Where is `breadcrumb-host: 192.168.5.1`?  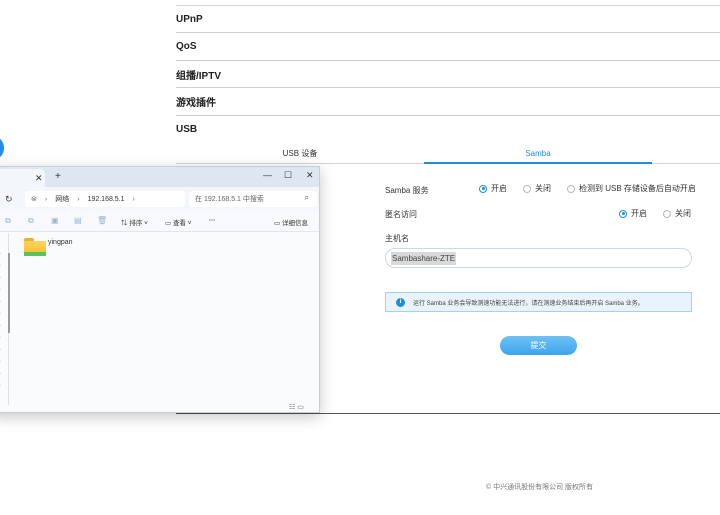
breadcrumb-host: 192.168.5.1 is located at coordinates (106, 199).